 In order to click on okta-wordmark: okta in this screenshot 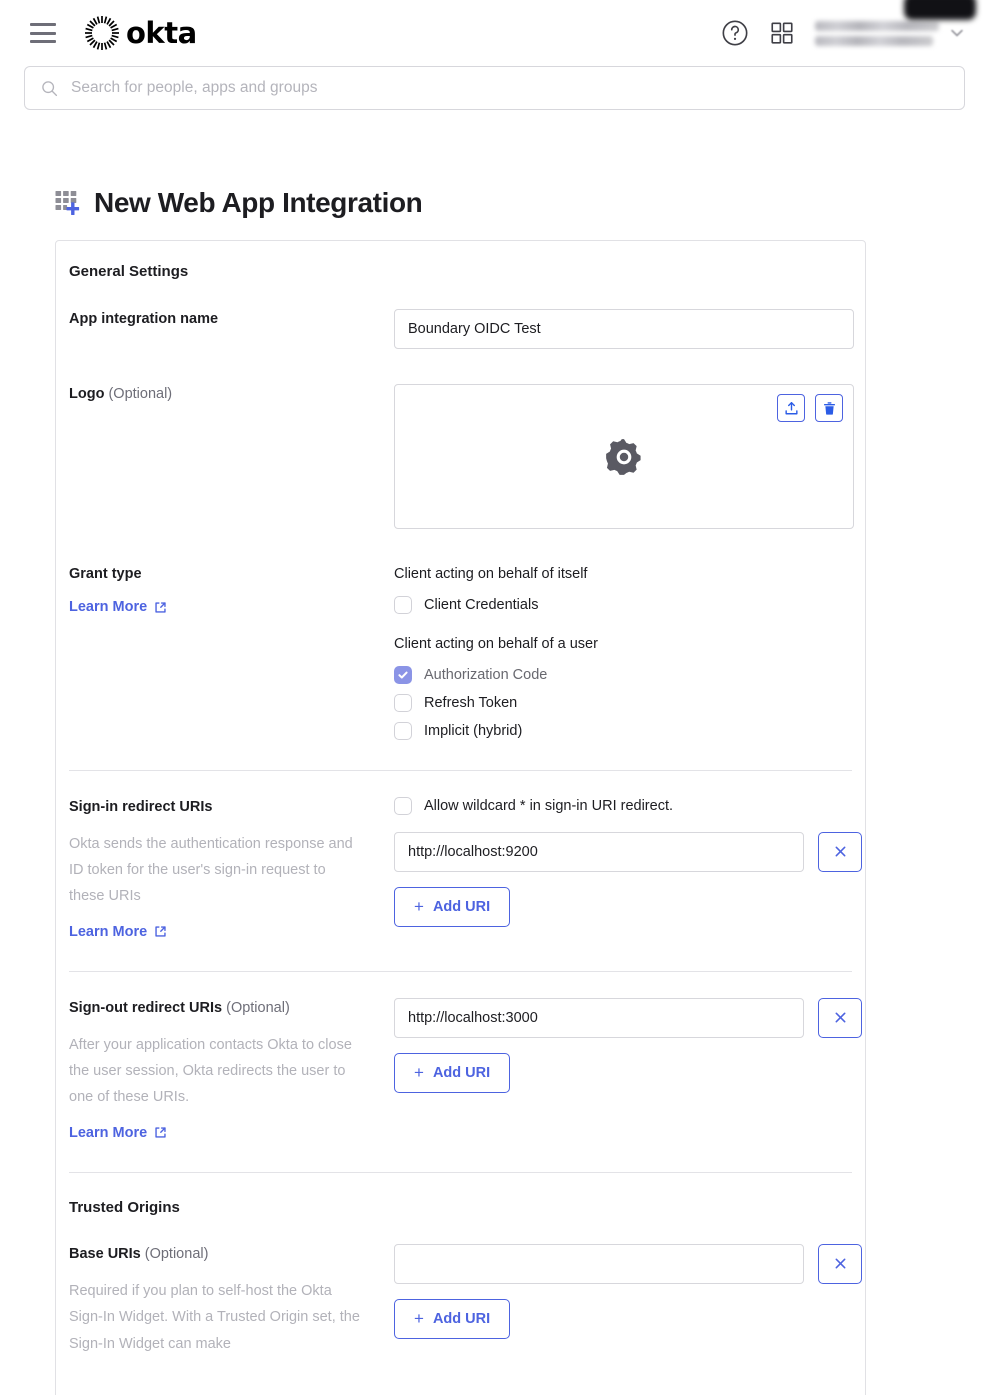, I will do `click(161, 33)`.